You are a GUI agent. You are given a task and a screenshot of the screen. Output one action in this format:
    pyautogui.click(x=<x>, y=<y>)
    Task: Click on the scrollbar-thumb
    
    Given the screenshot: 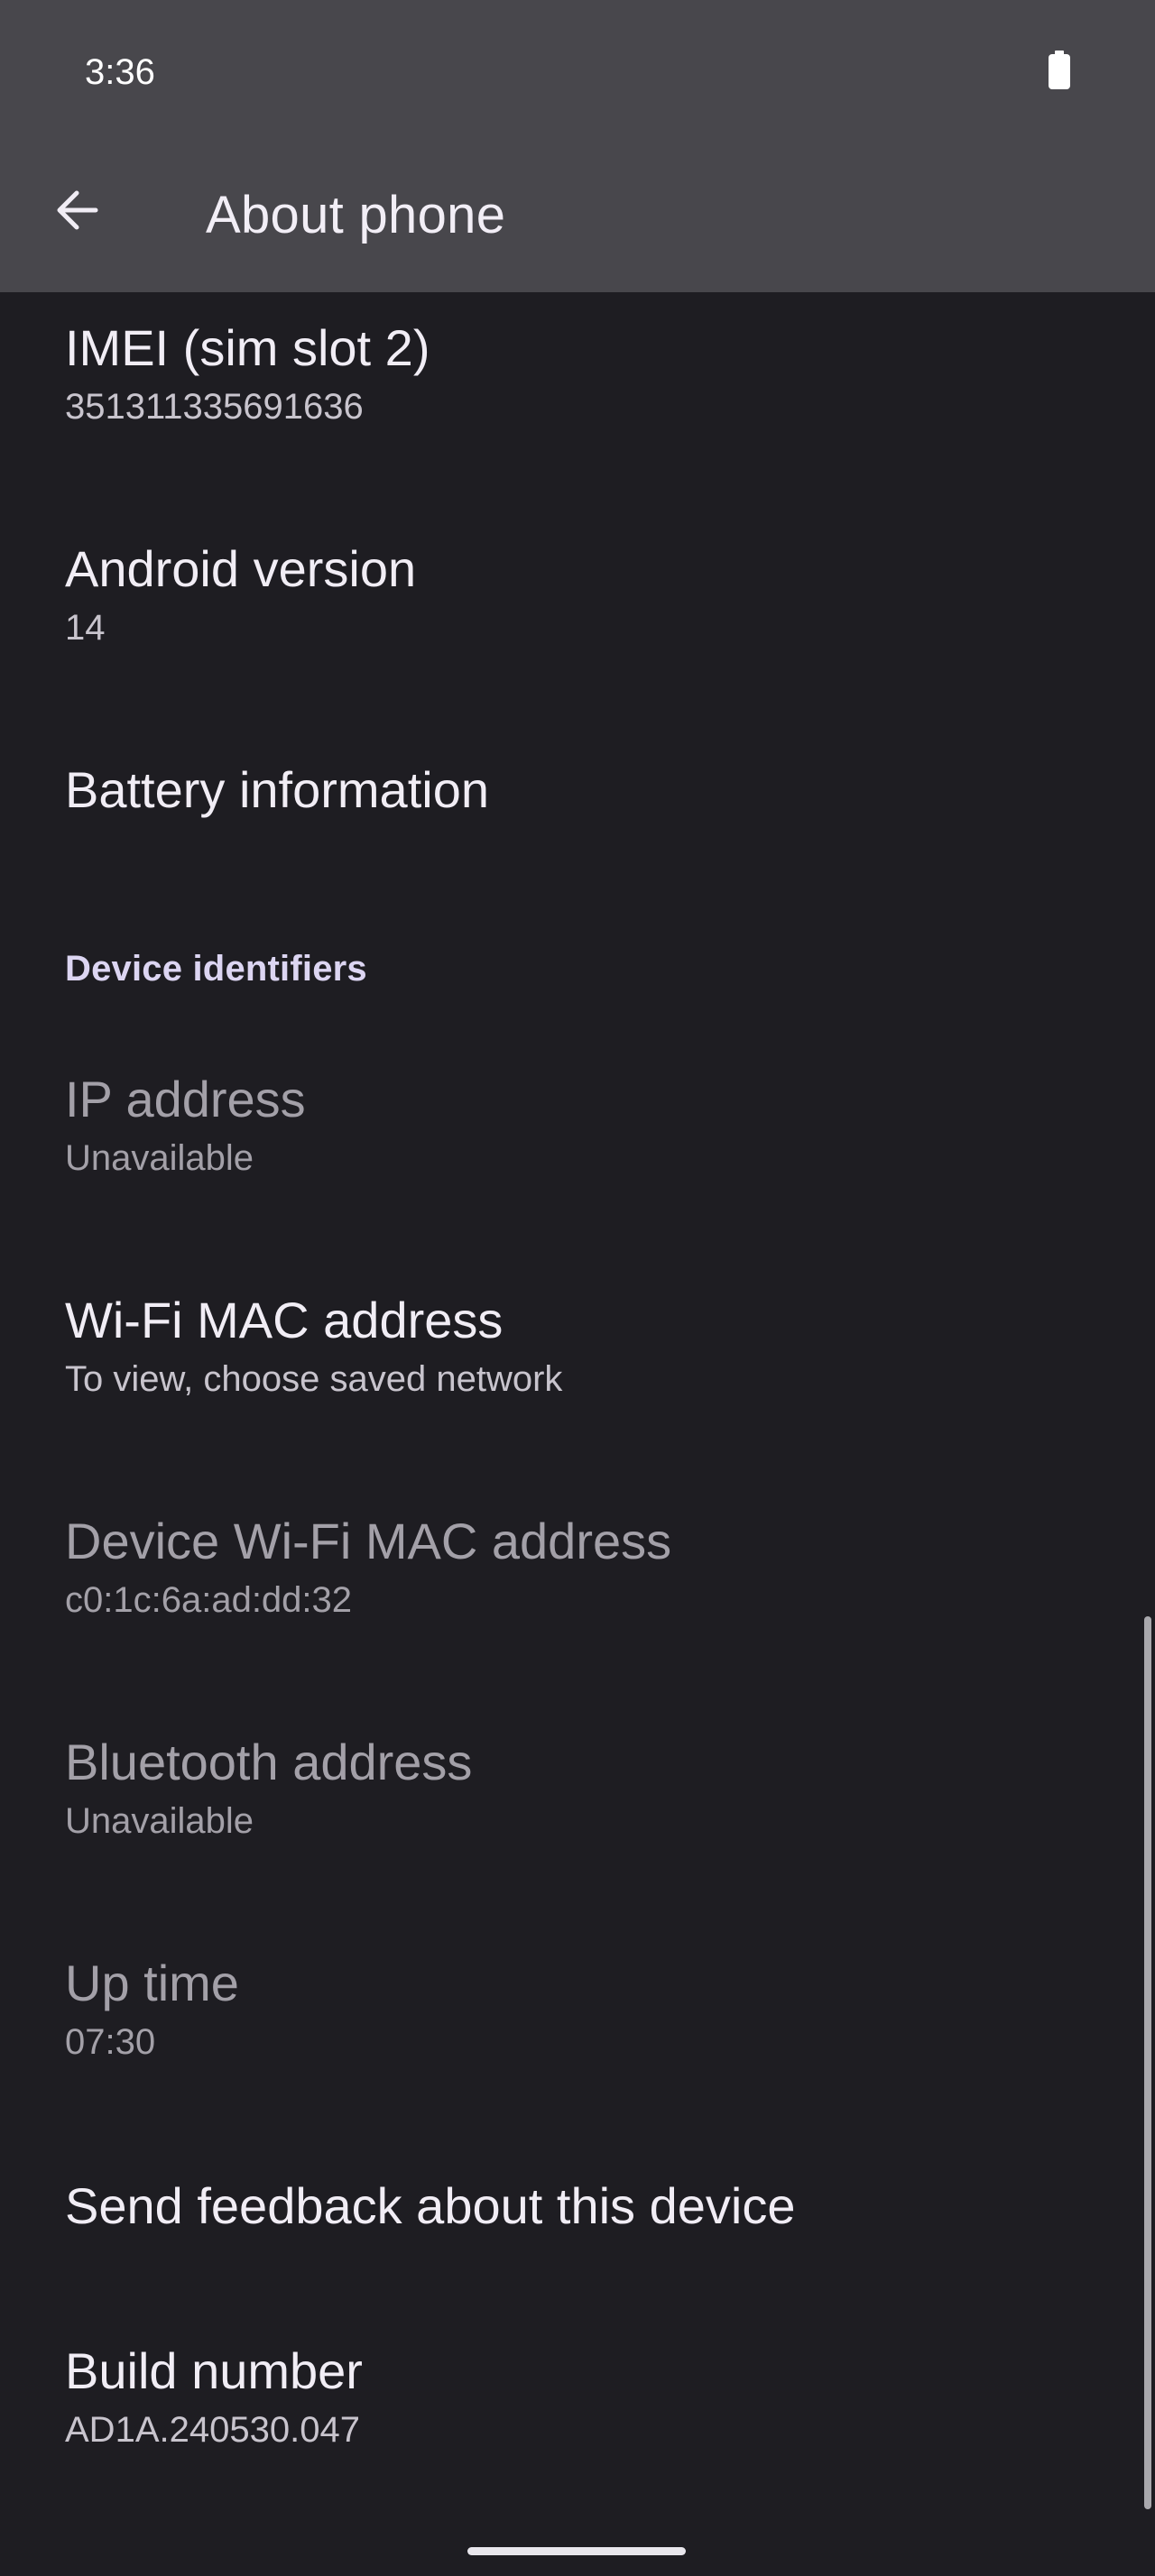 What is the action you would take?
    pyautogui.click(x=1147, y=2062)
    